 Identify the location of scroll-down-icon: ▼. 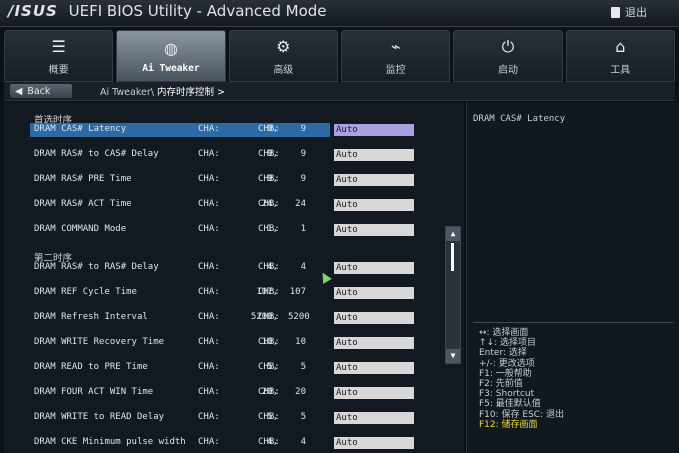
(453, 356).